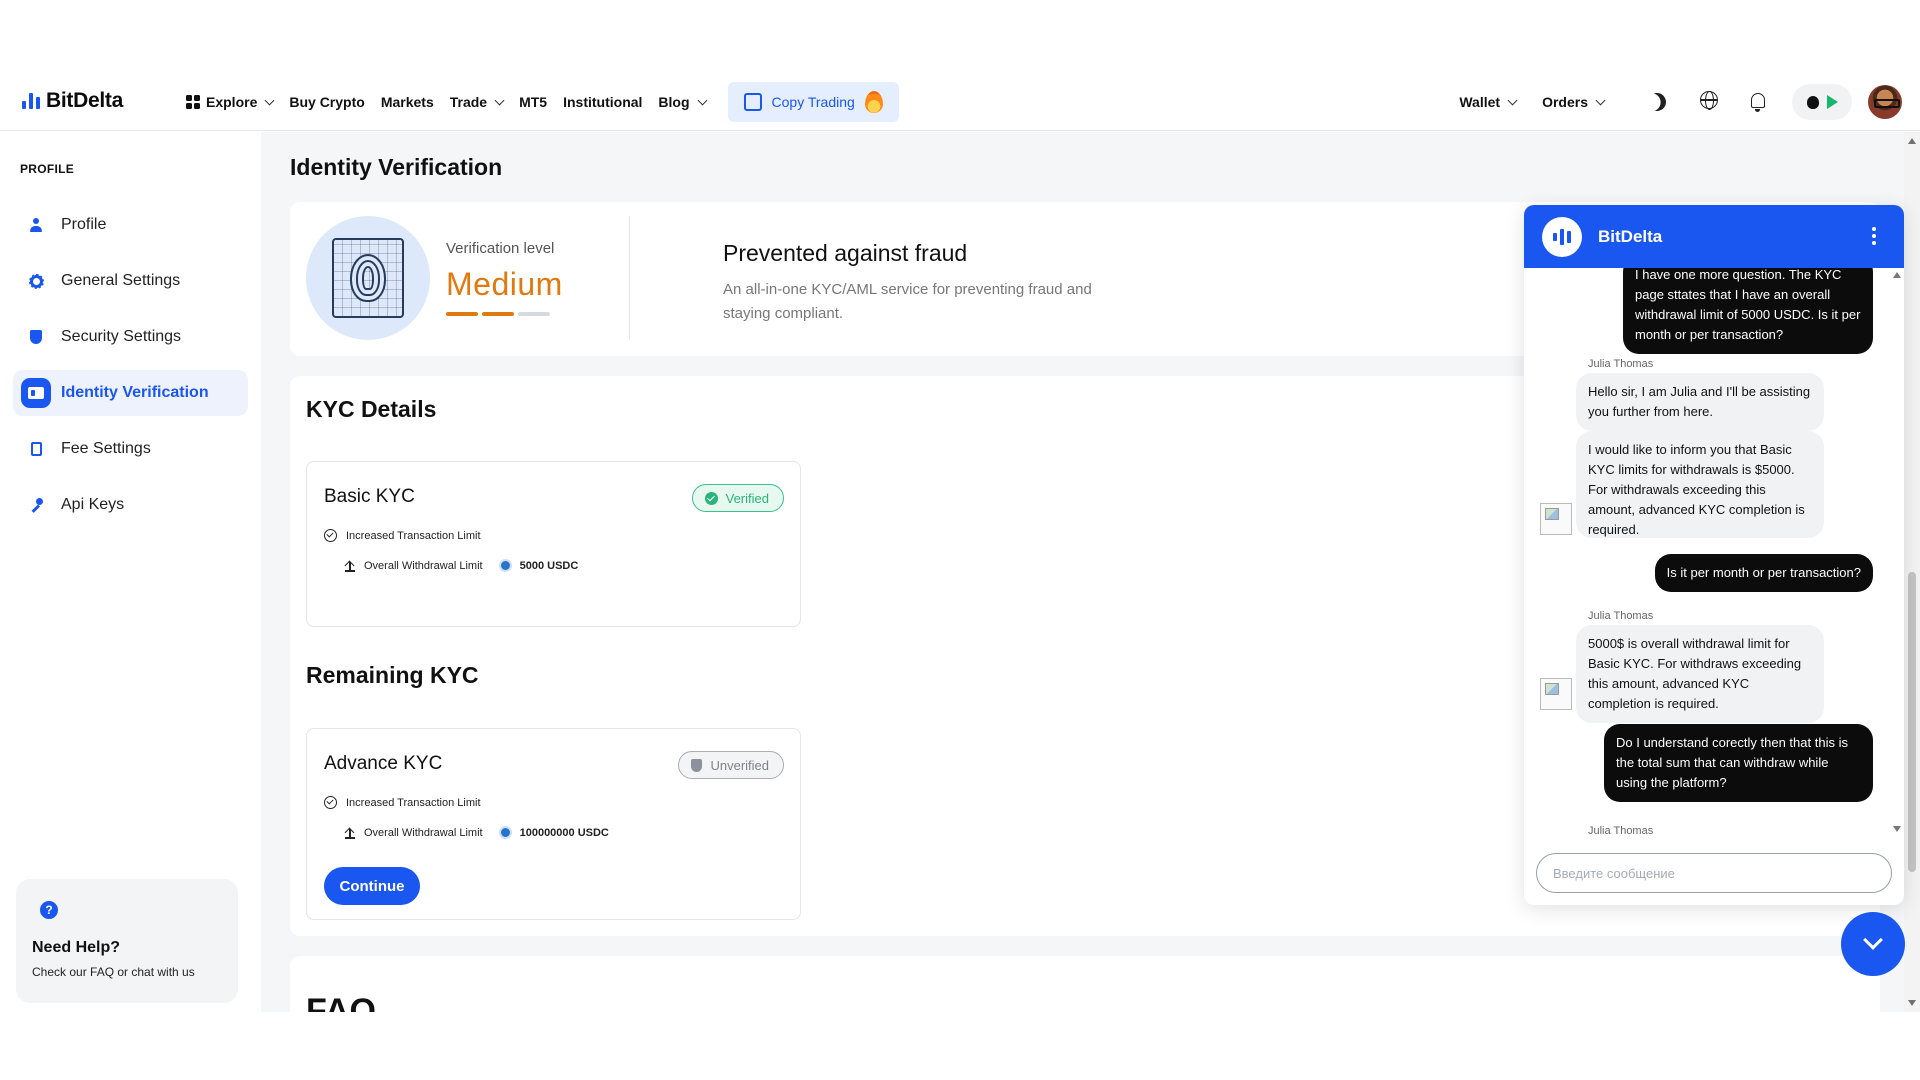  What do you see at coordinates (500, 248) in the screenshot?
I see `verification-level-label: Verification level` at bounding box center [500, 248].